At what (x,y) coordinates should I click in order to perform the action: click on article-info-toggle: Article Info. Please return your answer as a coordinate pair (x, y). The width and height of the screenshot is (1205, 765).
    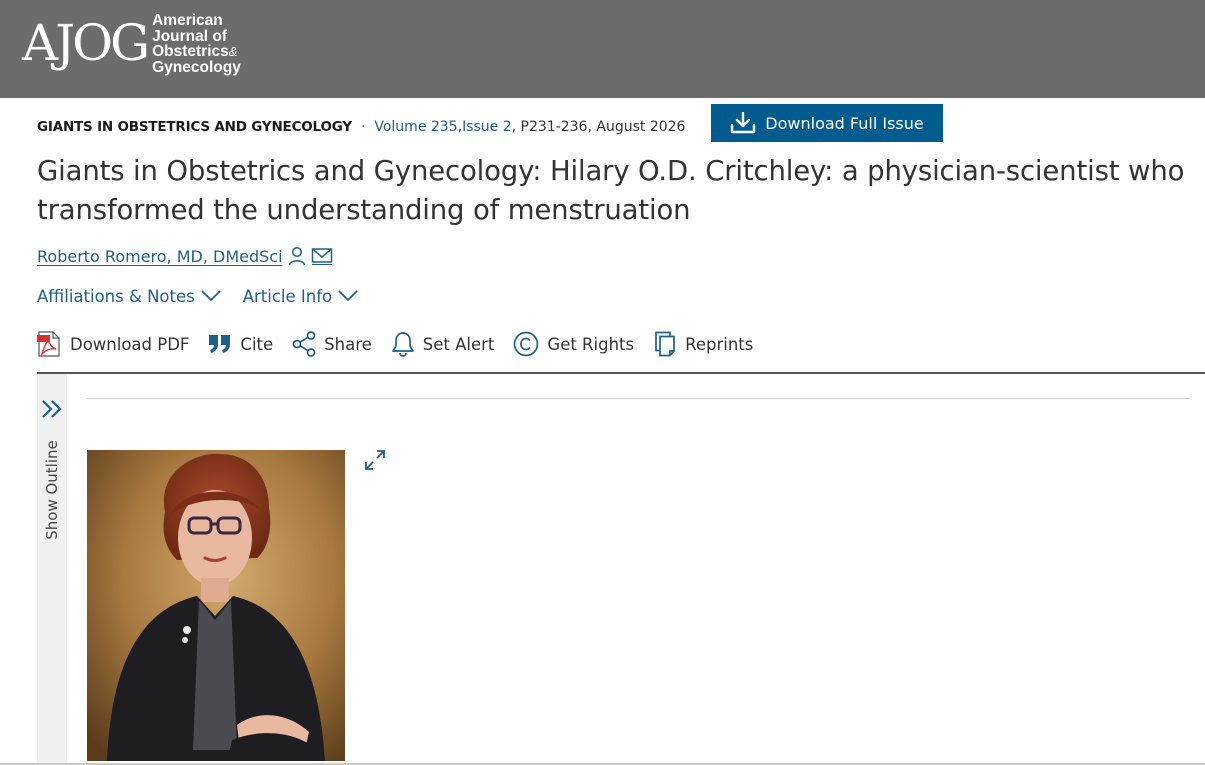
    Looking at the image, I should click on (300, 296).